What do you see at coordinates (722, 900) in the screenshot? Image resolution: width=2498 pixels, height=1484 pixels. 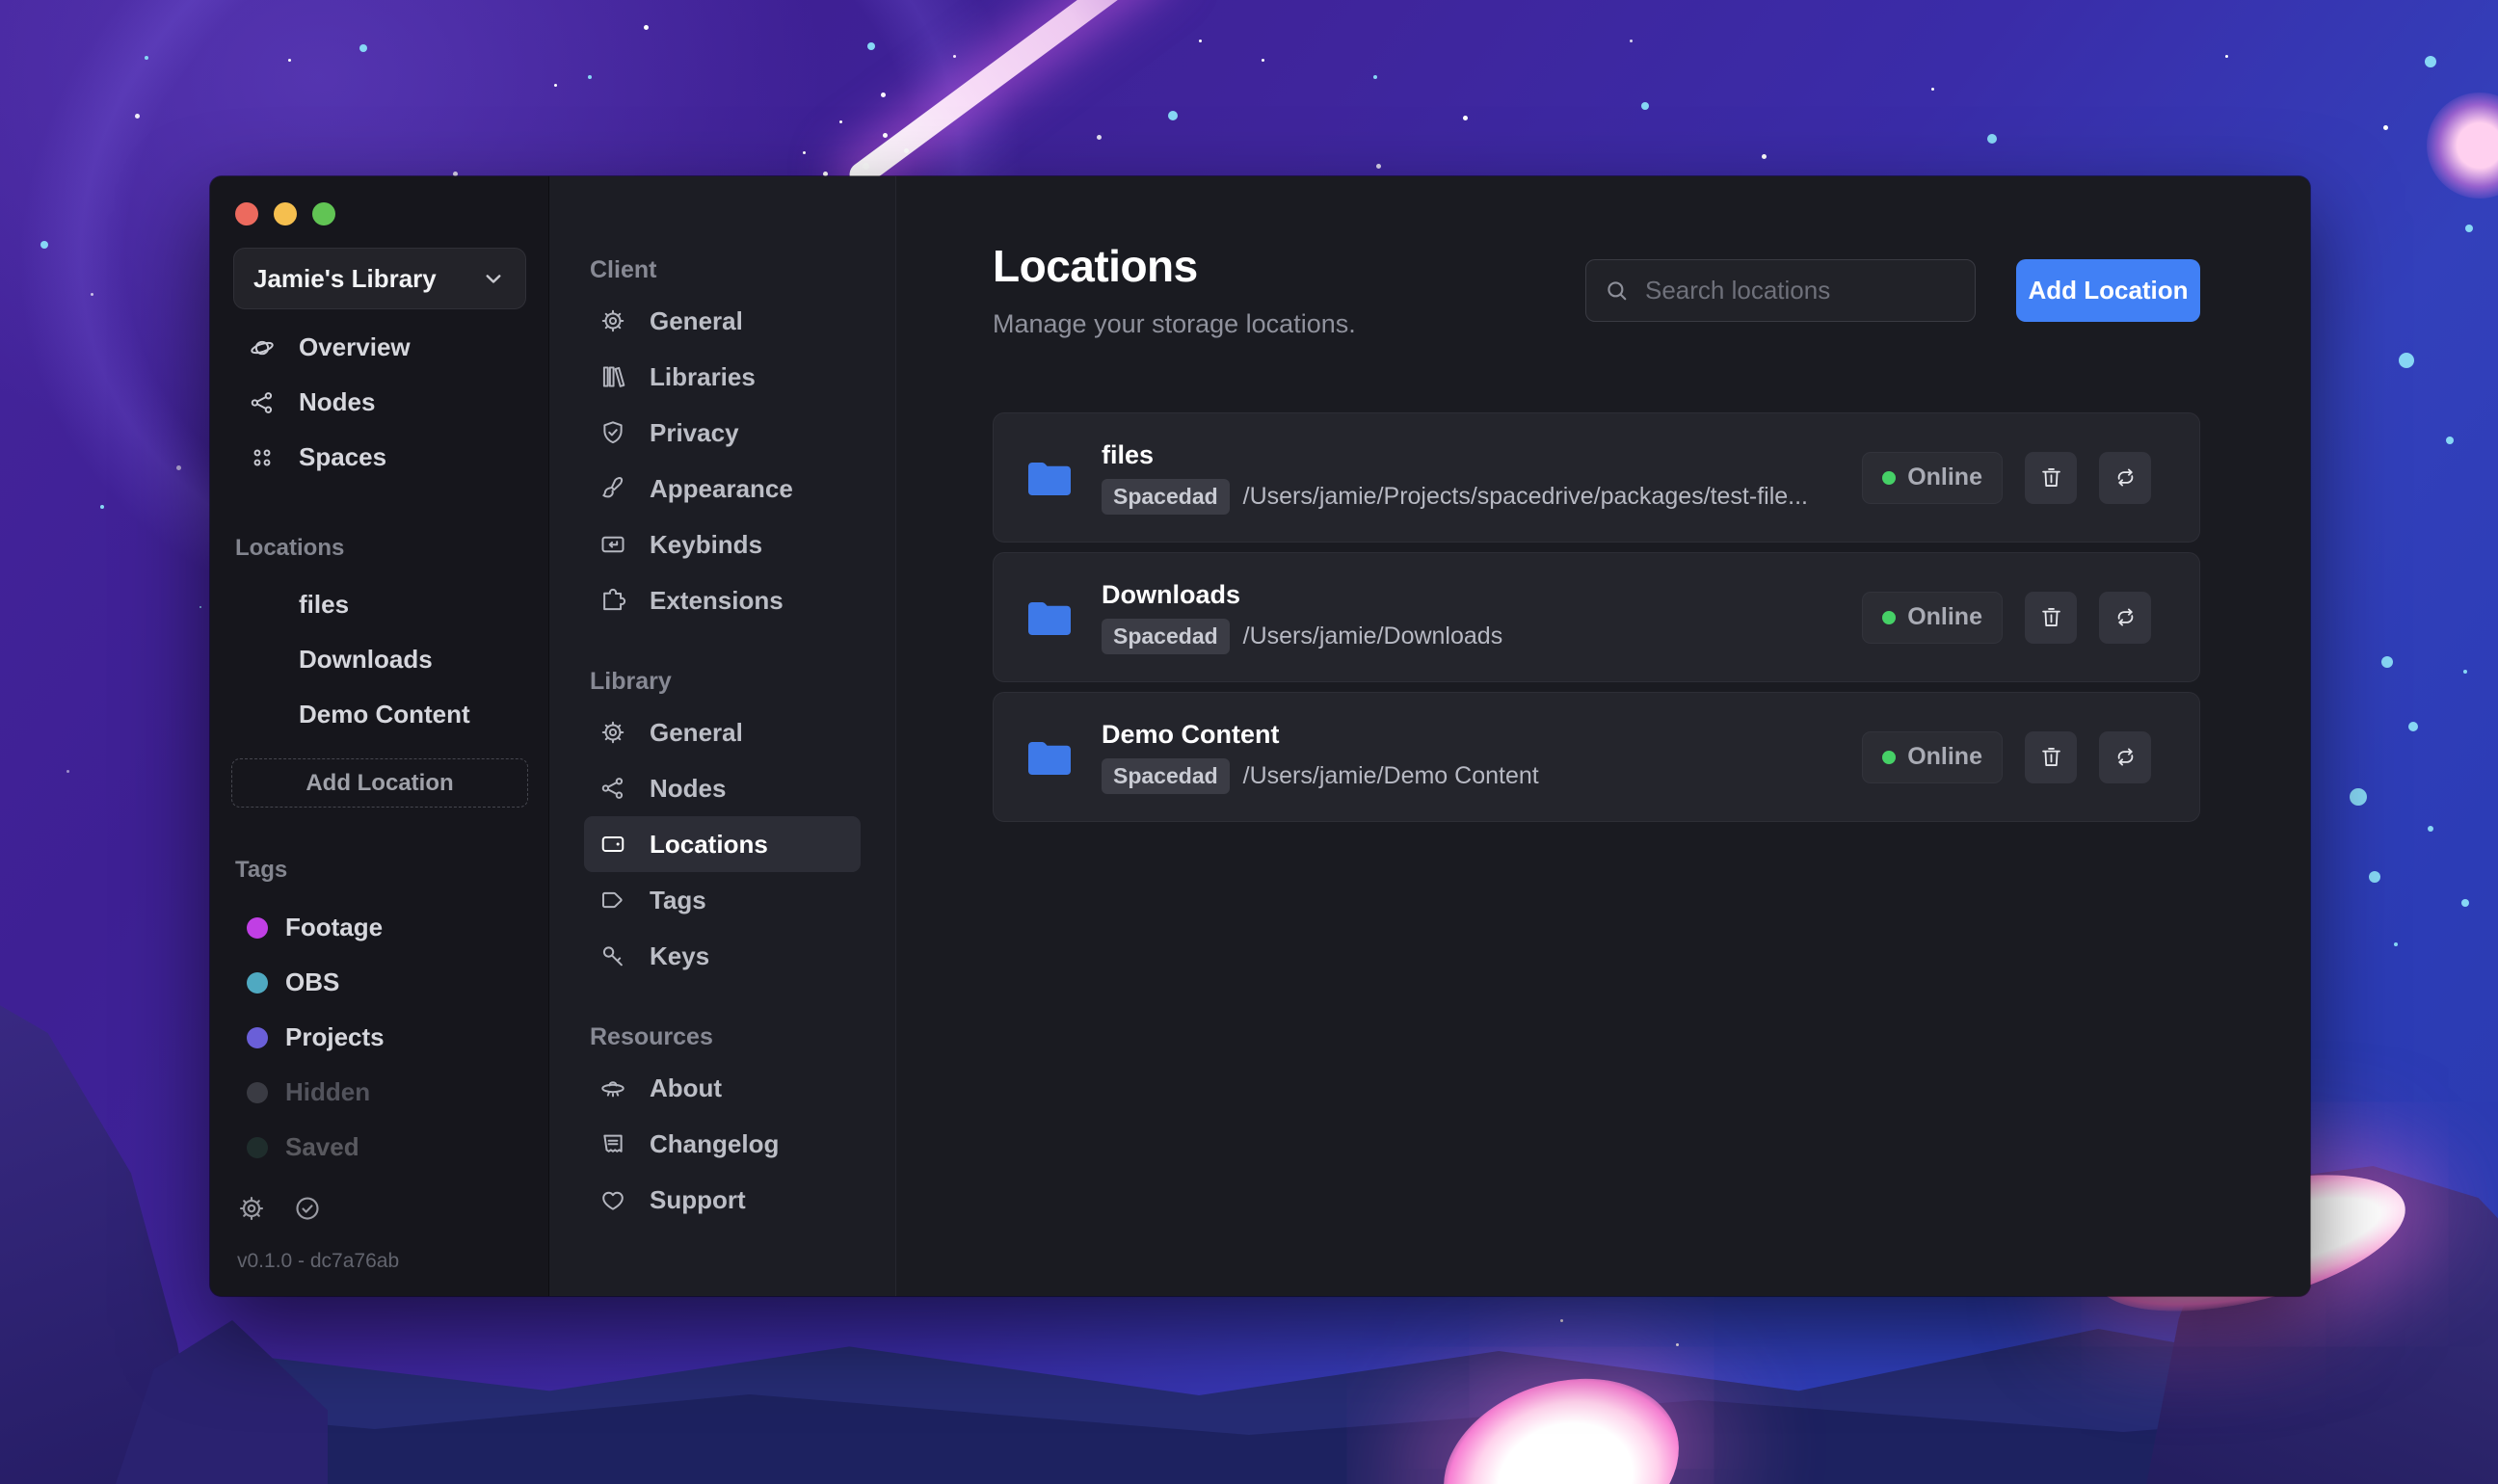 I see `settings-item-tags: Tags` at bounding box center [722, 900].